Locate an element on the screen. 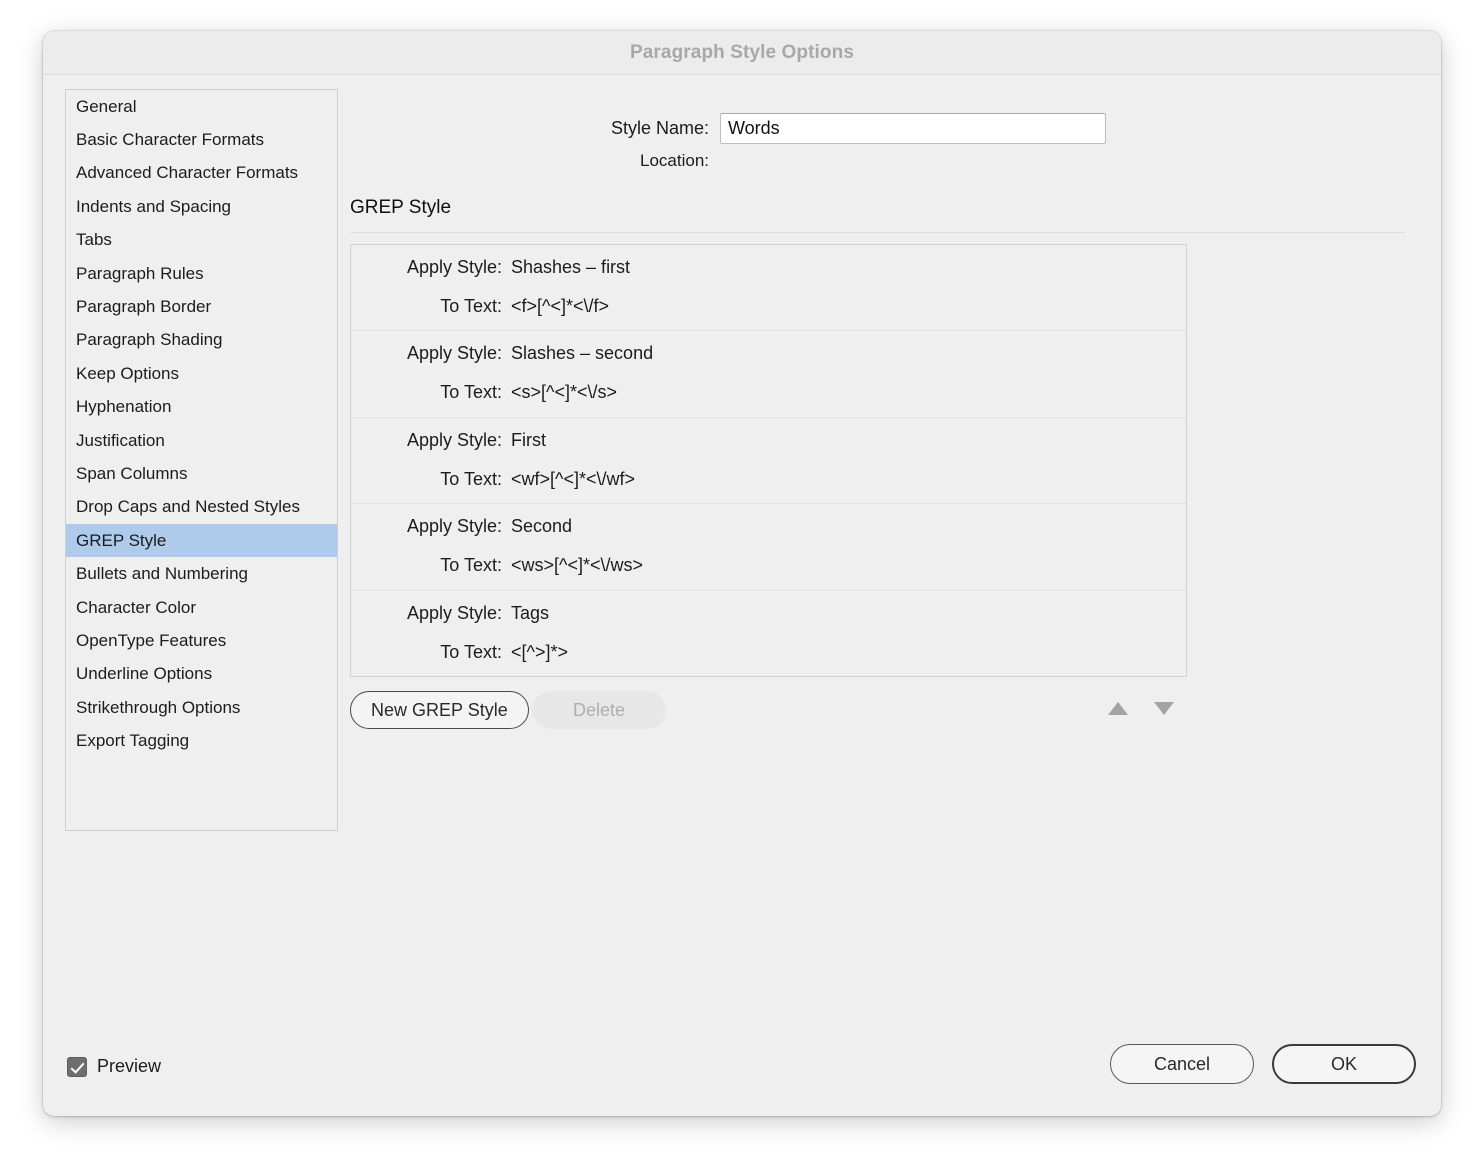 This screenshot has height=1173, width=1482. to-text-value: <s>[^<]*<\/s> is located at coordinates (564, 392).